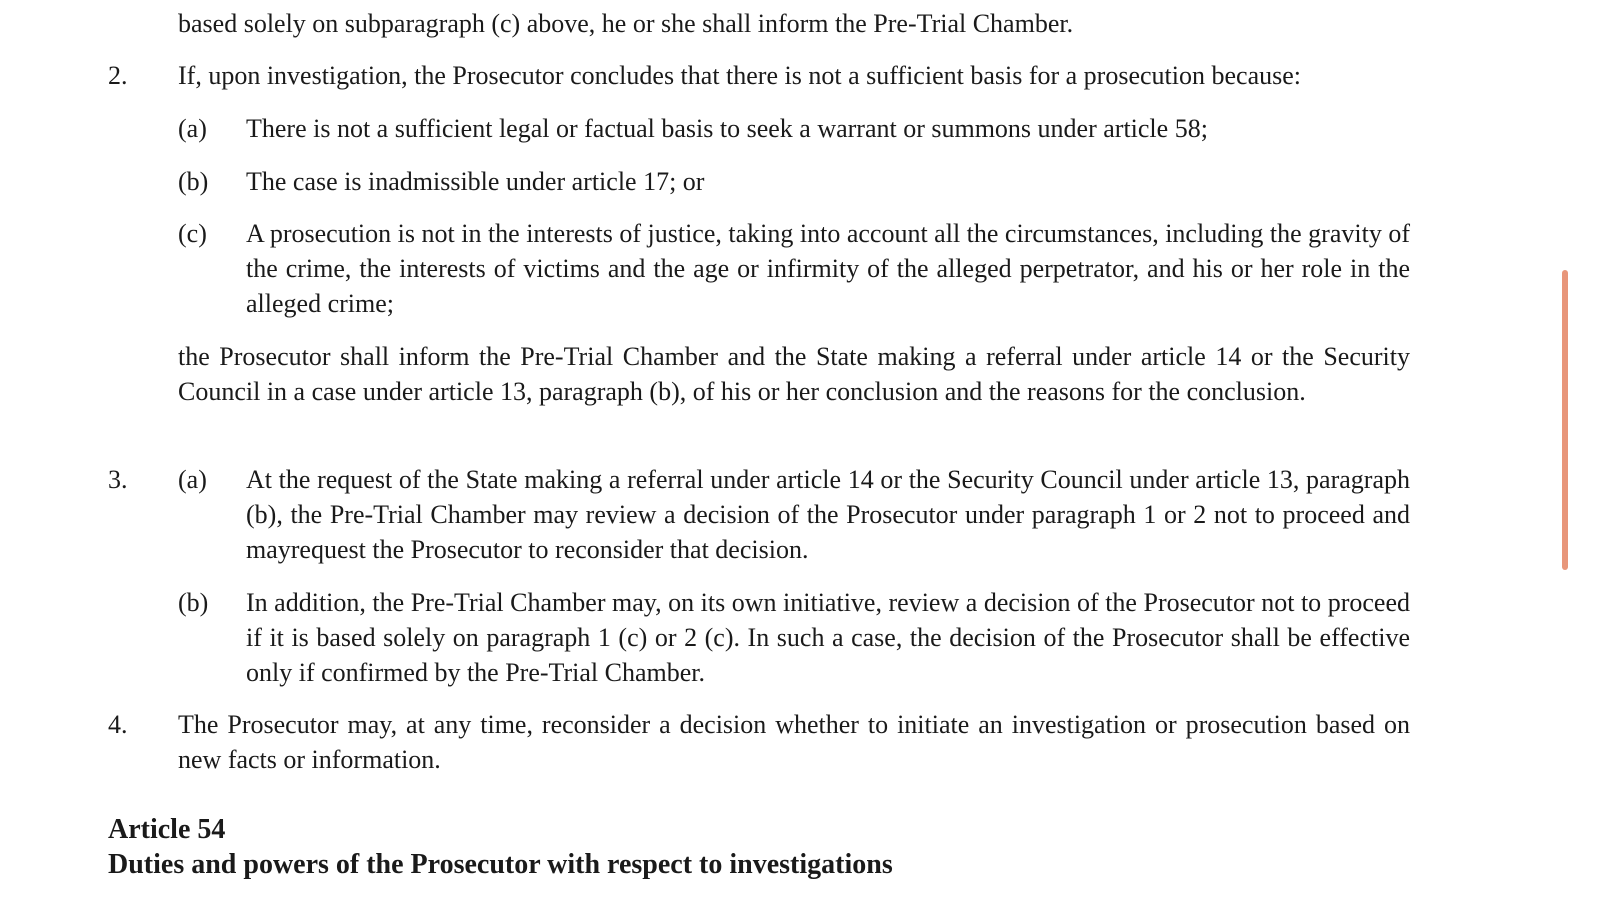  I want to click on paragraph-number-3: 3., so click(118, 479).